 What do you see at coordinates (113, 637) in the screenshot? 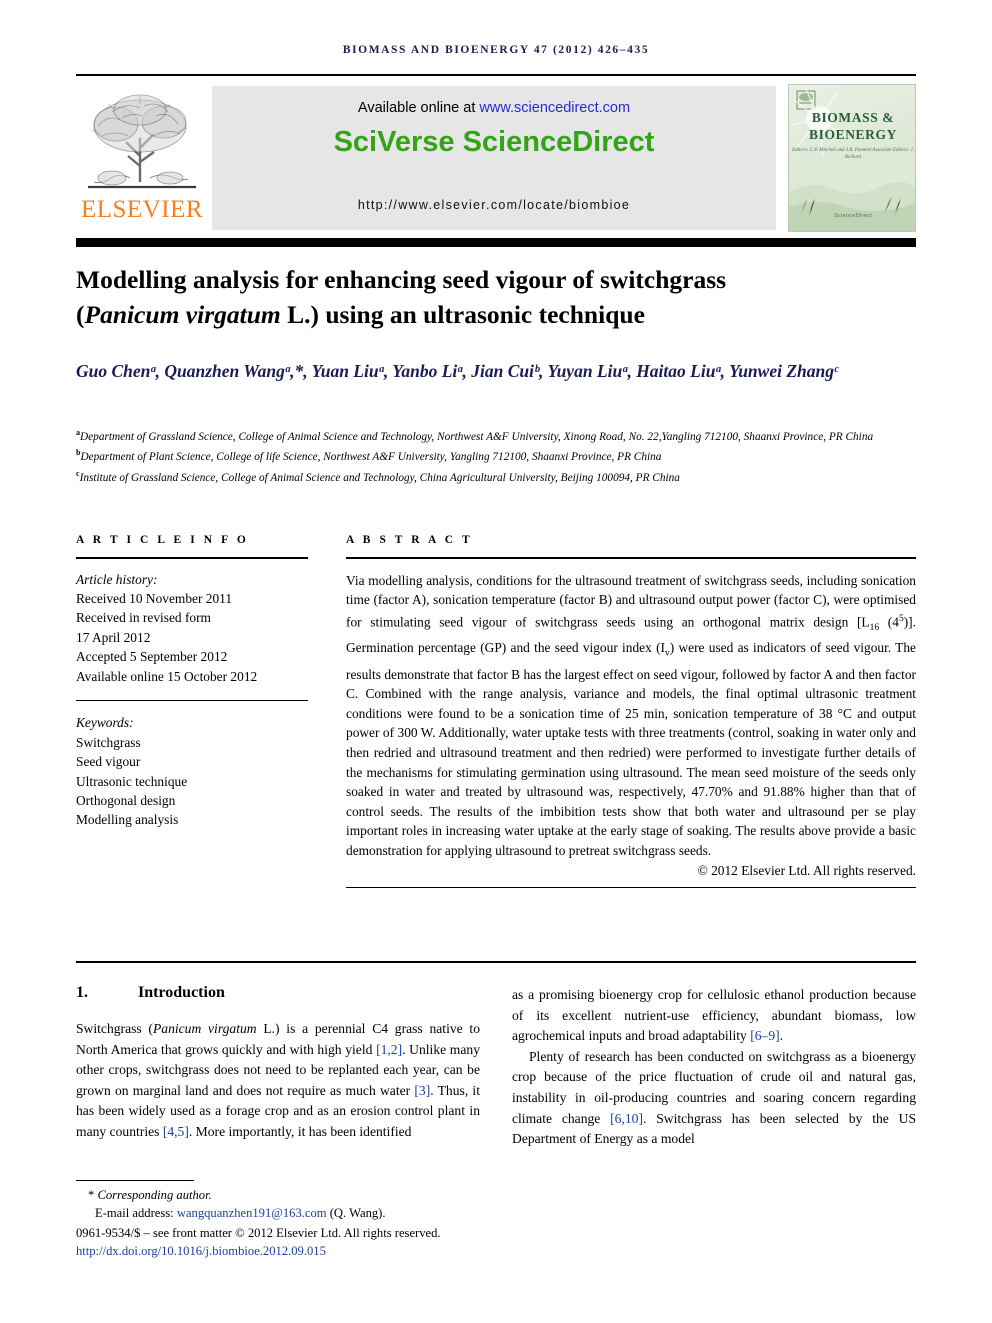
I see `article-history-item: 17 April 2012` at bounding box center [113, 637].